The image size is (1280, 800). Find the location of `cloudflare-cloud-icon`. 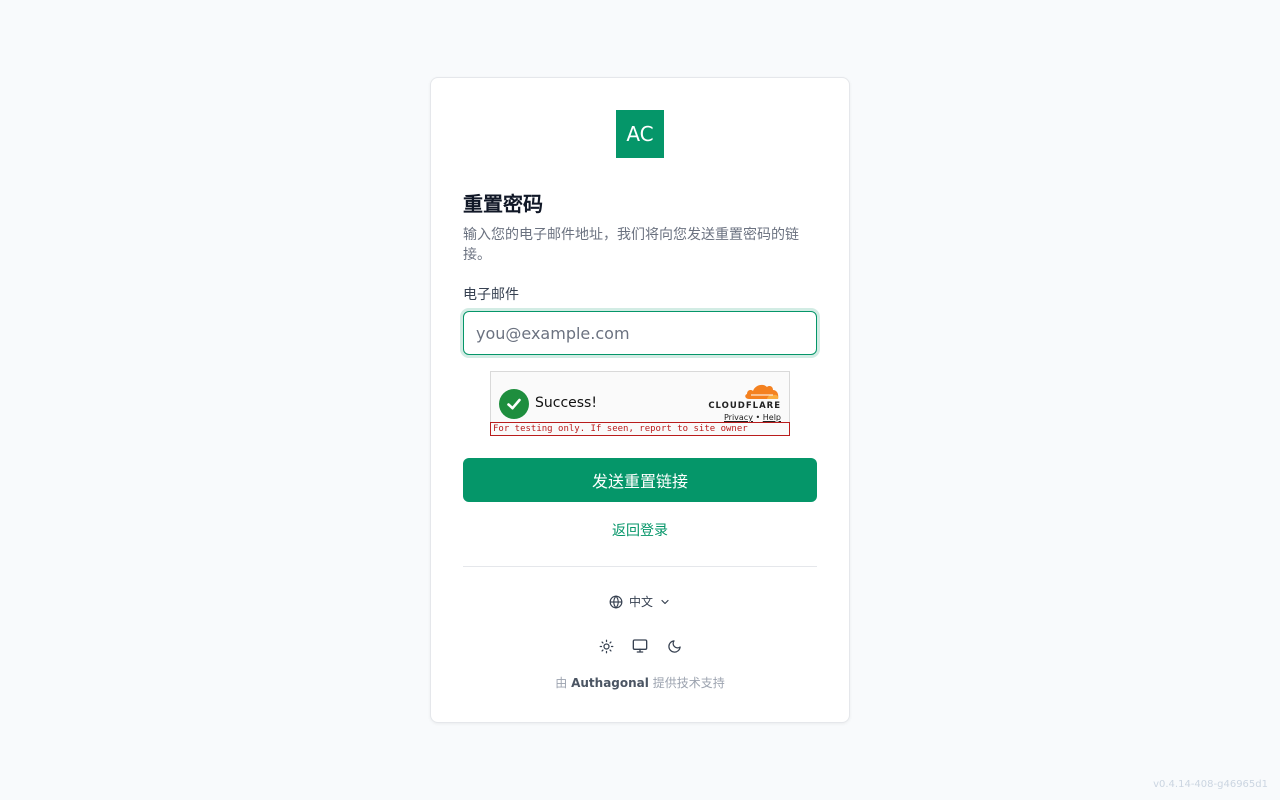

cloudflare-cloud-icon is located at coordinates (762, 391).